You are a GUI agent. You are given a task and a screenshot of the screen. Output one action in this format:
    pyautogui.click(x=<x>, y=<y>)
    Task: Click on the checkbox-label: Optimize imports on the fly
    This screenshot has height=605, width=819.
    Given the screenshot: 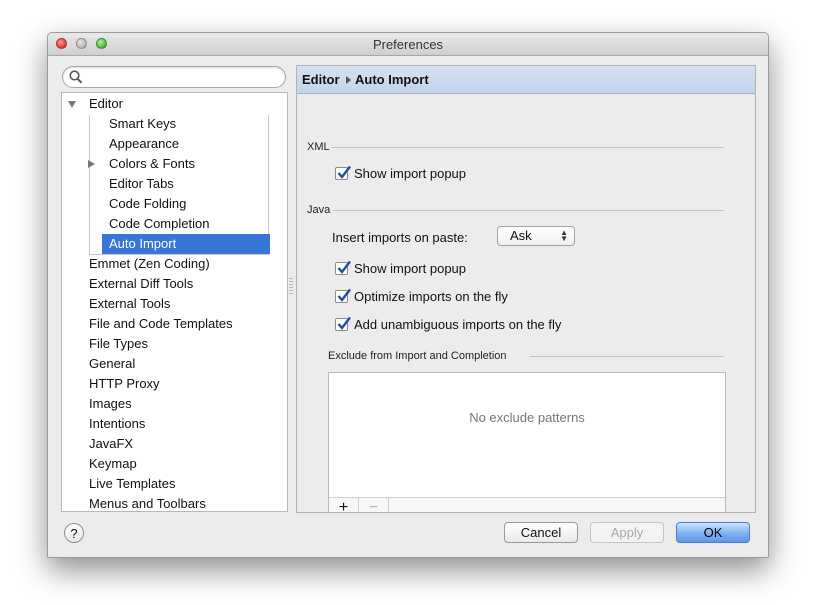 What is the action you would take?
    pyautogui.click(x=431, y=296)
    